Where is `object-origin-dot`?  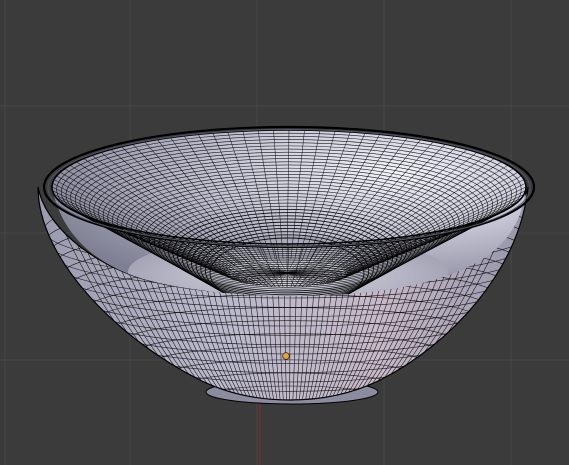 object-origin-dot is located at coordinates (286, 356).